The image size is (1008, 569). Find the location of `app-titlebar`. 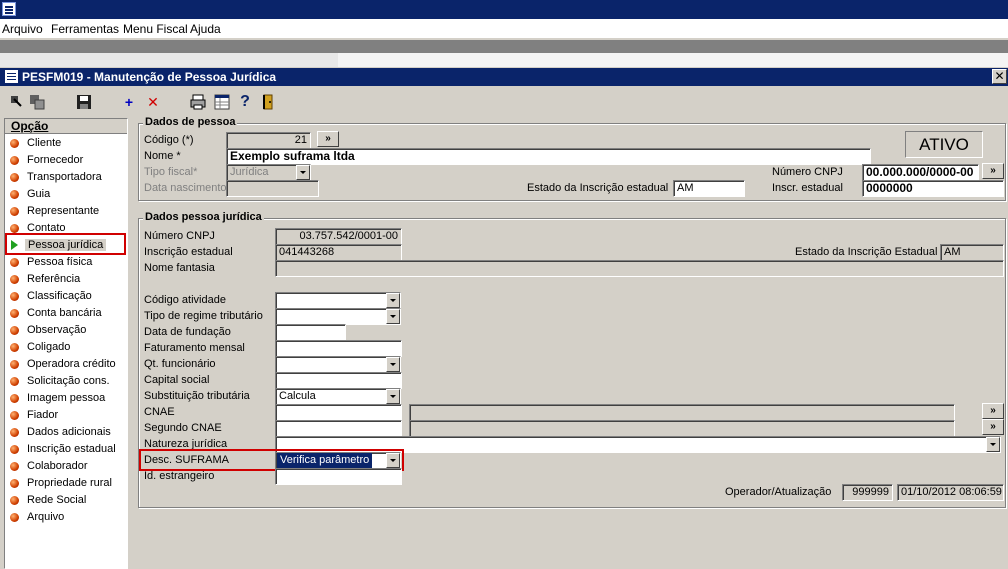

app-titlebar is located at coordinates (504, 9).